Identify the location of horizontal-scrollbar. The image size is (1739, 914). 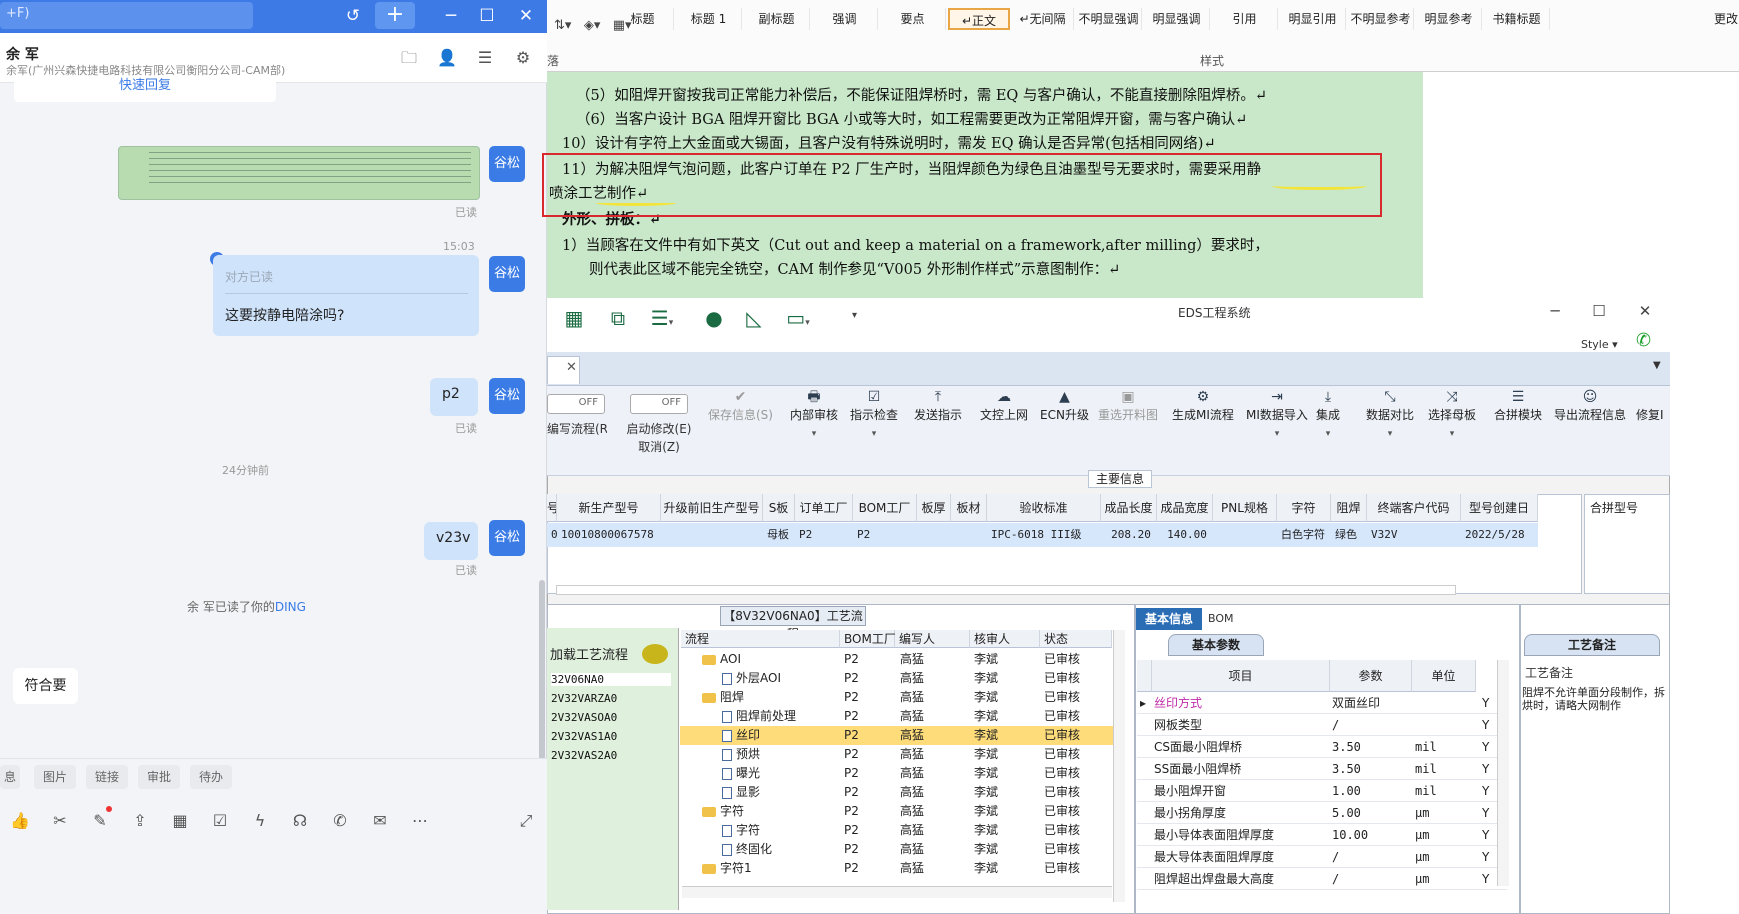
(897, 892).